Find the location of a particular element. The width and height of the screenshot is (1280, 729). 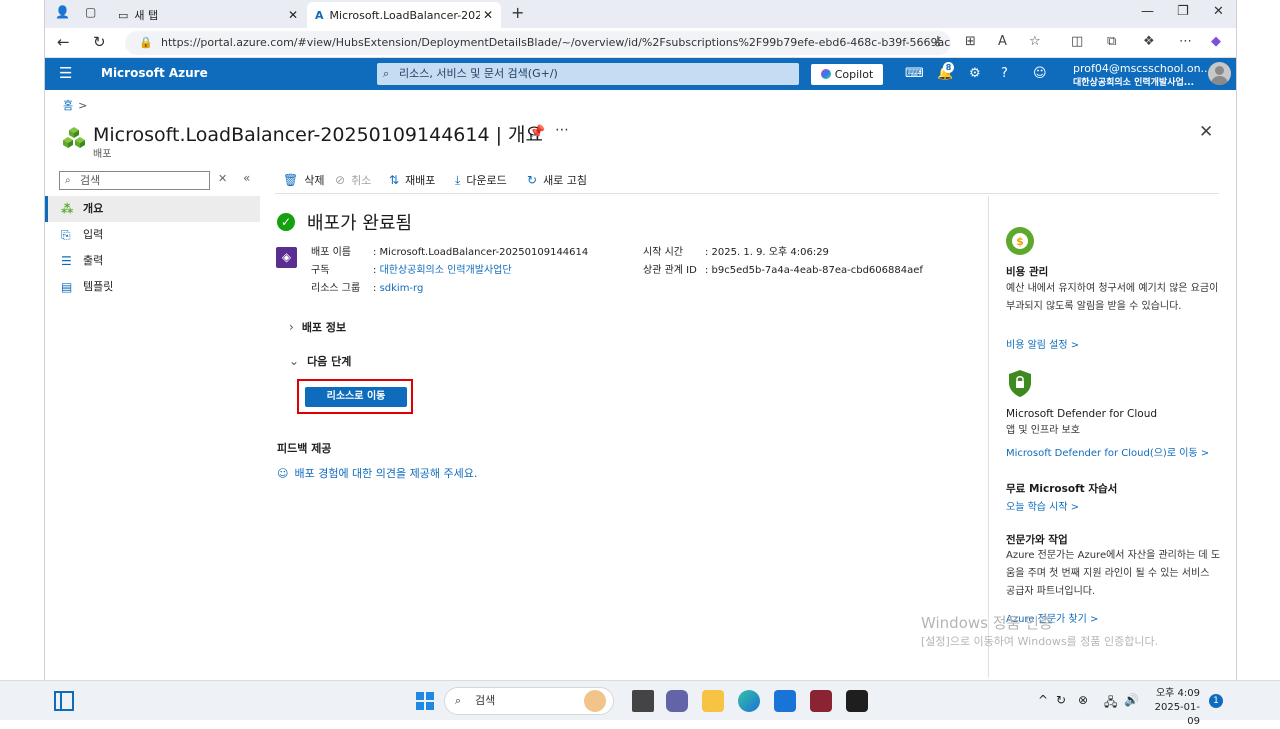

detail-key: 배포 이름 is located at coordinates (331, 252).